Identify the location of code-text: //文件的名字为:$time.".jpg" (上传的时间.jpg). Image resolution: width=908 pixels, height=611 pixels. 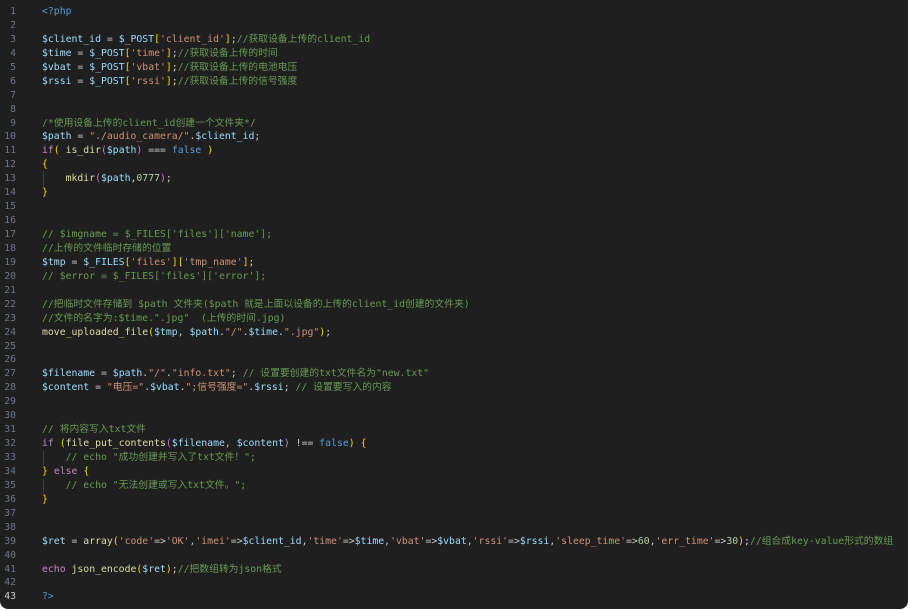
(163, 319).